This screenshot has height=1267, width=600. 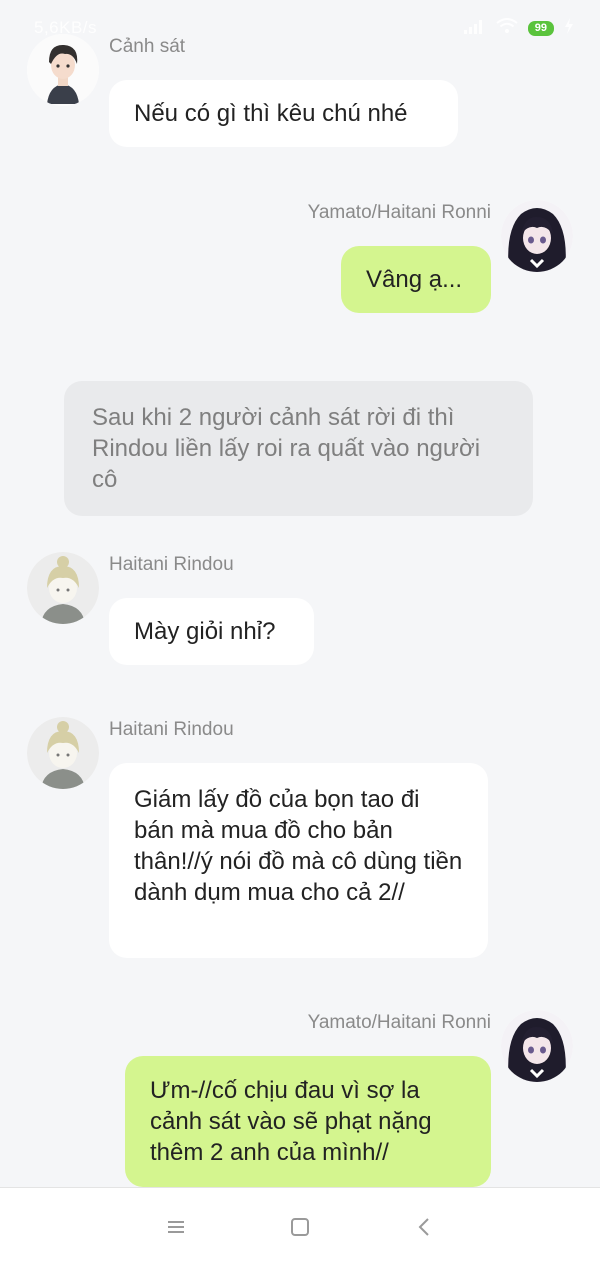 What do you see at coordinates (283, 113) in the screenshot?
I see `message-bubble: Nếu có gì thì kêu chú nhé` at bounding box center [283, 113].